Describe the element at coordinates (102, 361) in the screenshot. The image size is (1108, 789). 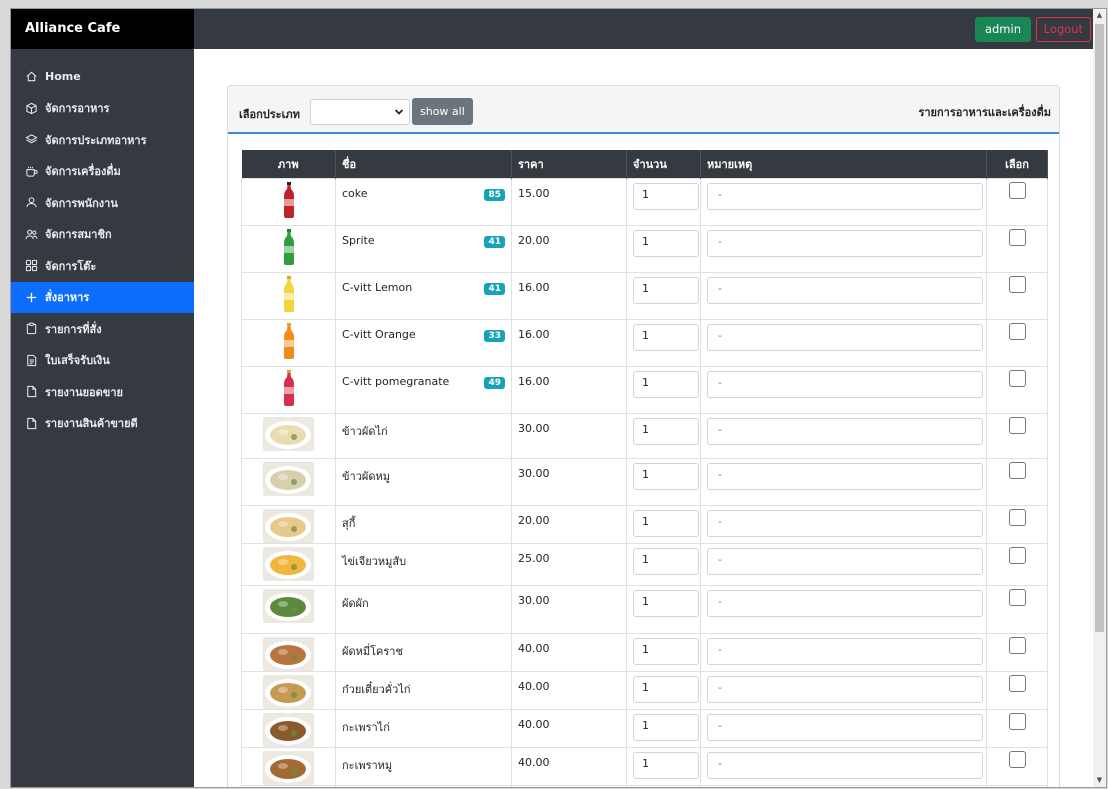
I see `sidebar-item-10: ใบเสร็จรับเงิน` at that location.